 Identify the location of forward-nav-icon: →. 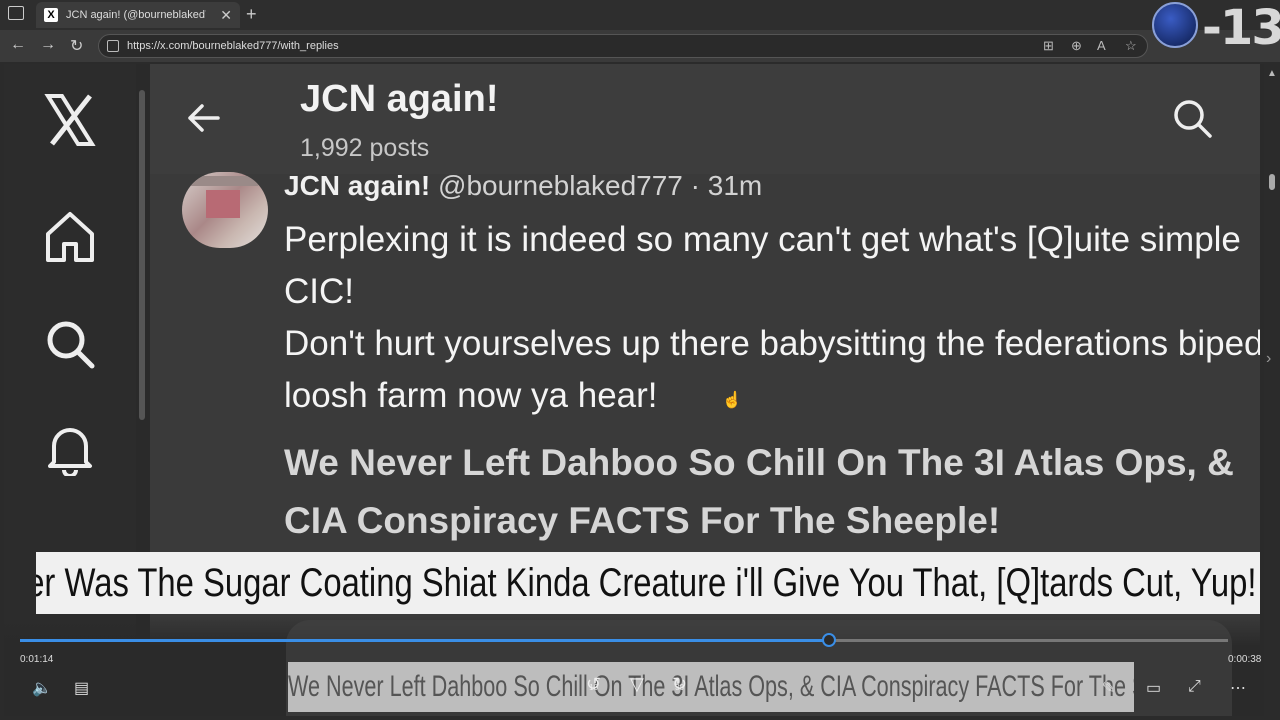
(48, 45).